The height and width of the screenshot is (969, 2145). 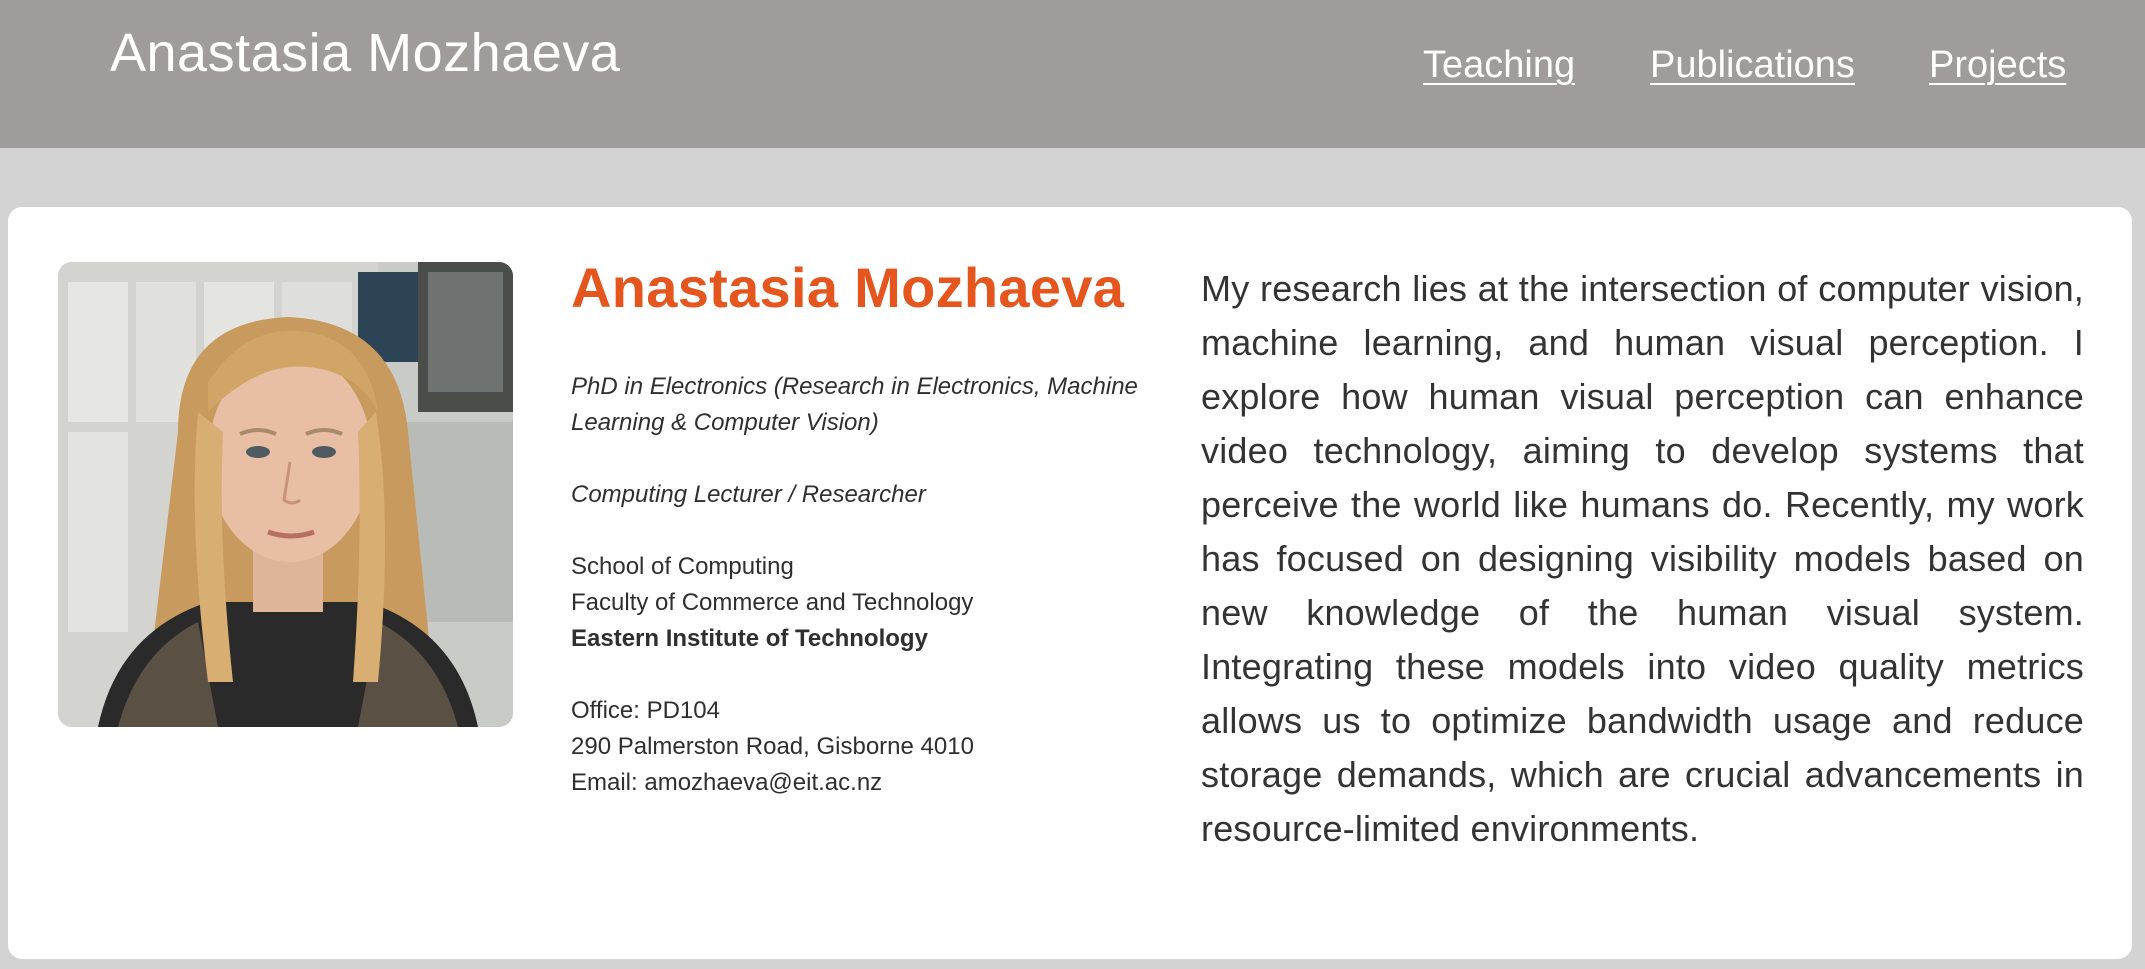 What do you see at coordinates (1499, 65) in the screenshot?
I see `nav-link-teaching: Teaching` at bounding box center [1499, 65].